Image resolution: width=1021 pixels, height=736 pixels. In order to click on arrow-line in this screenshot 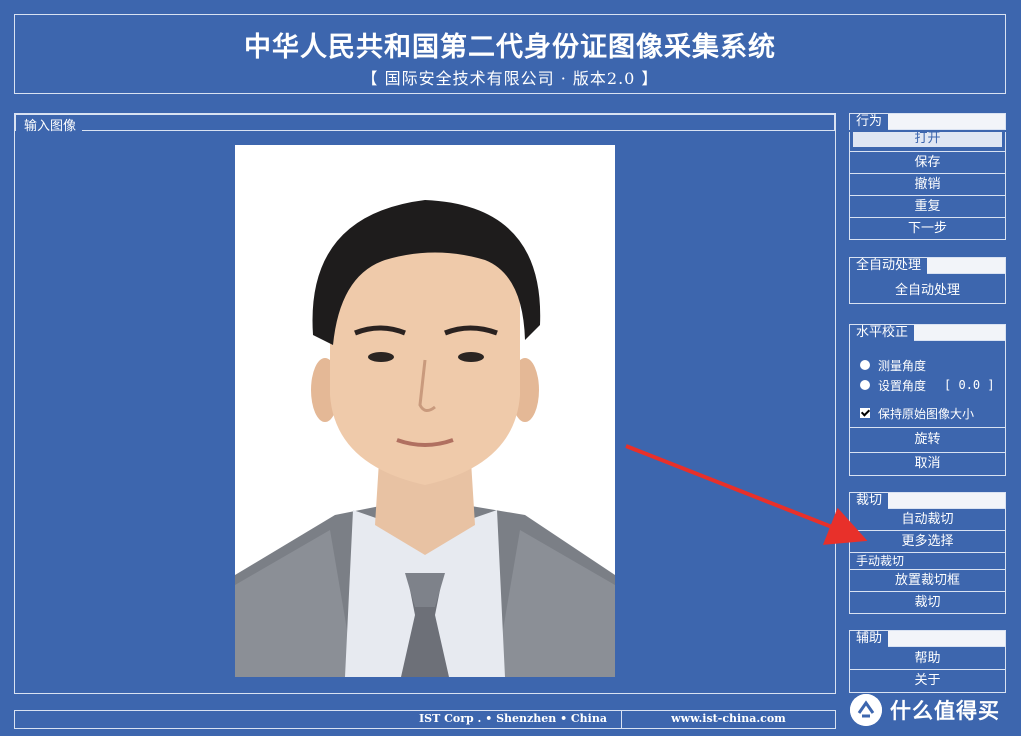, I will do `click(746, 494)`.